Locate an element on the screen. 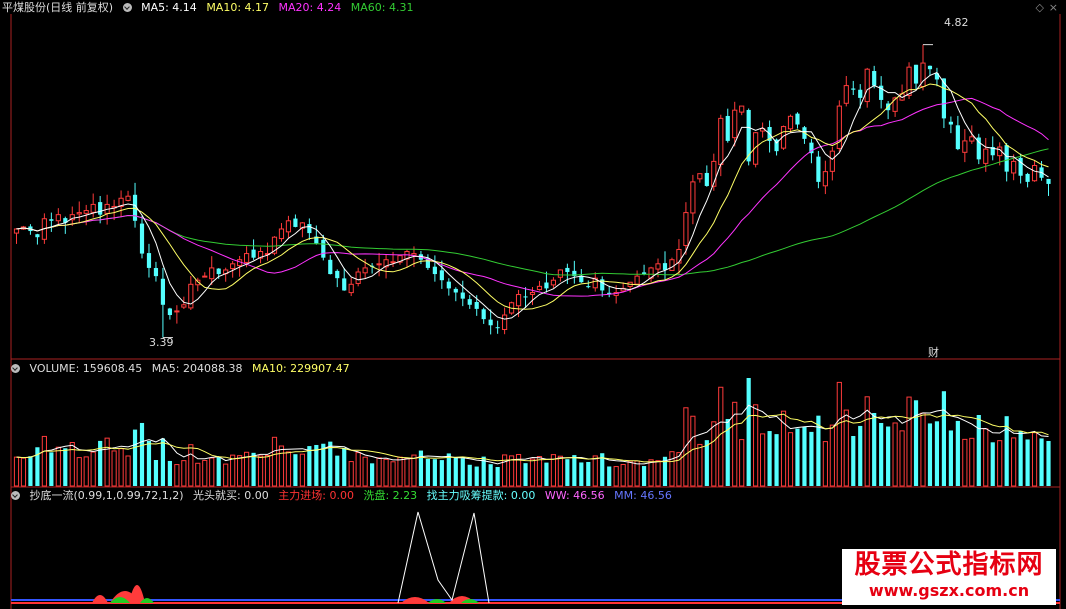  red-signal-area is located at coordinates (415, 600).